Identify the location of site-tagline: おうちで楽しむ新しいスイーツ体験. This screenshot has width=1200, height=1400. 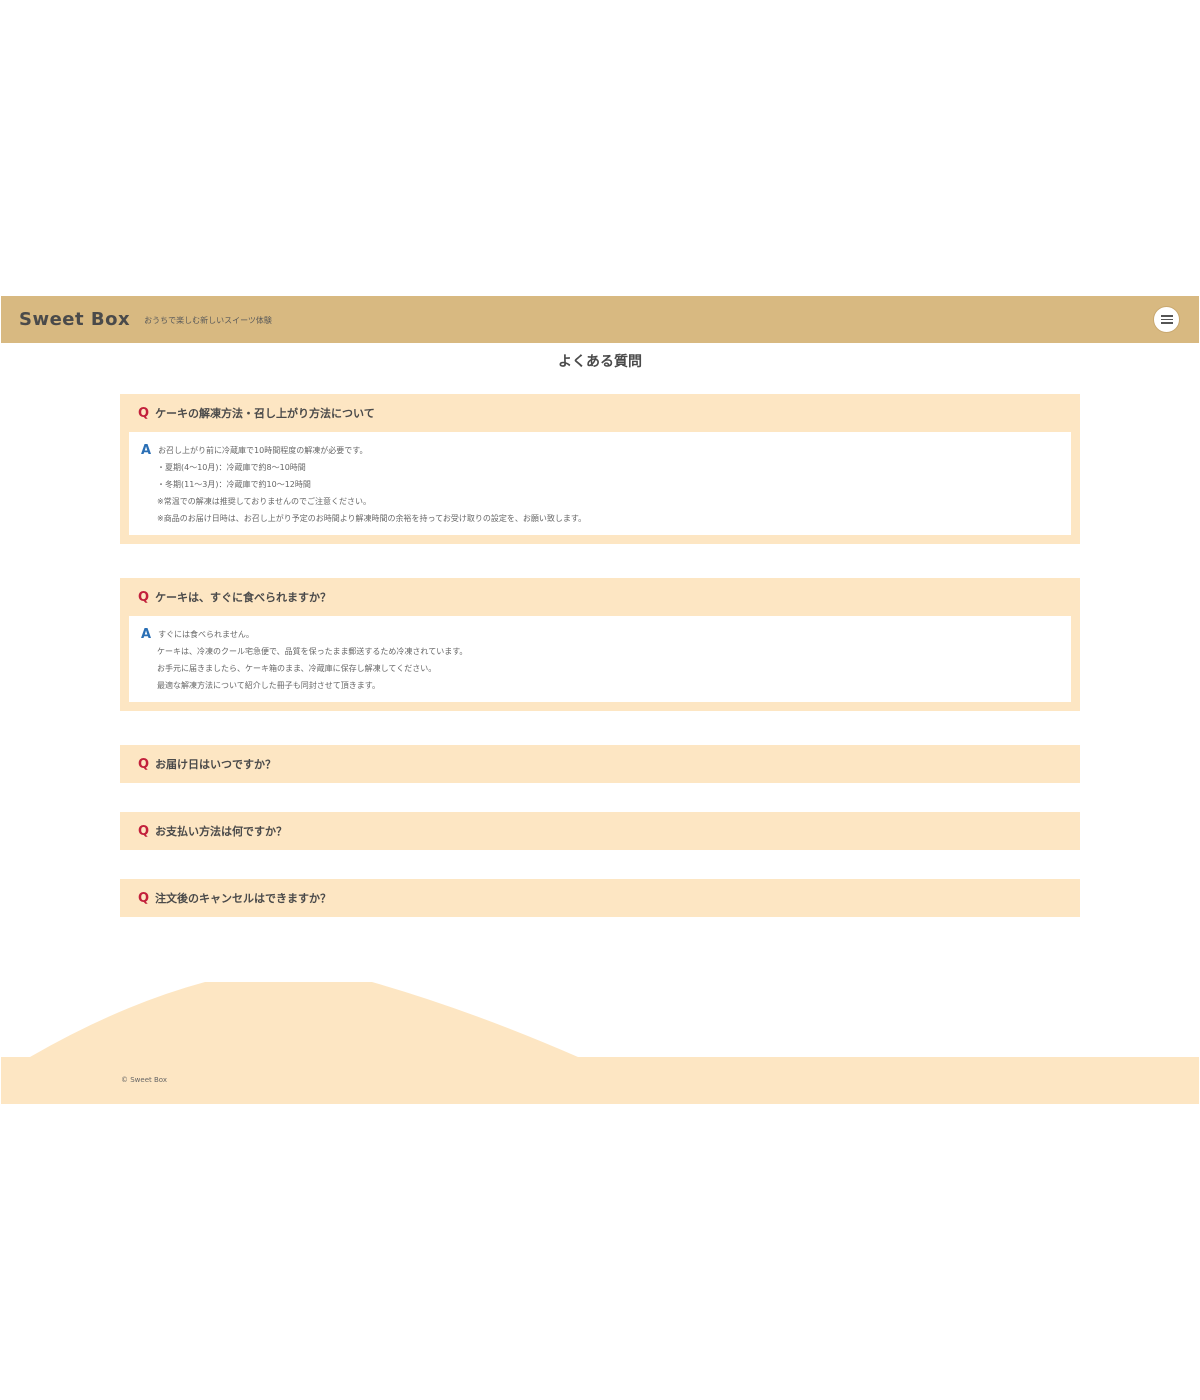
(208, 320).